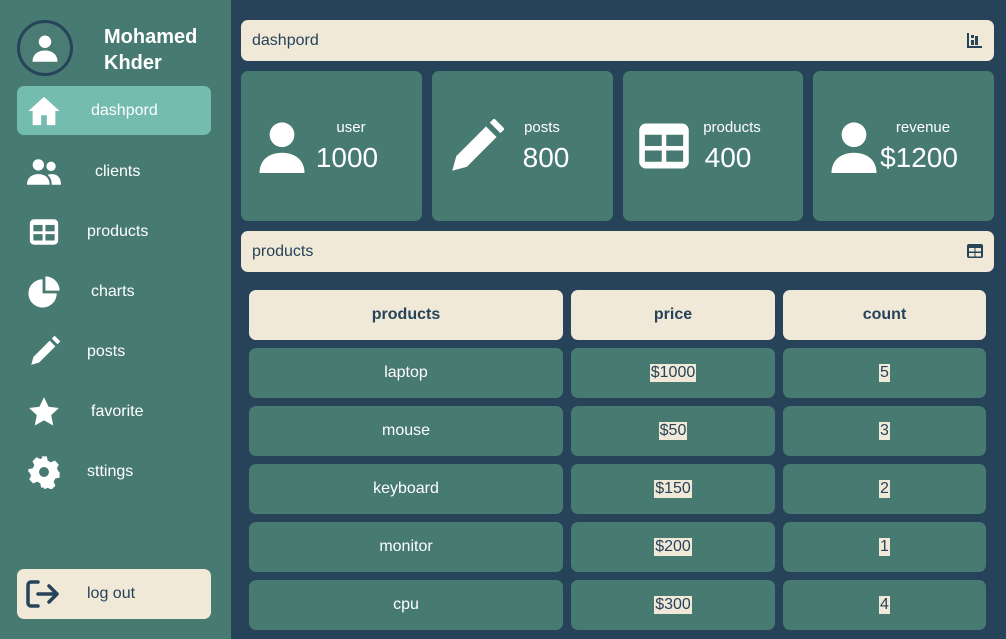  What do you see at coordinates (617, 40) in the screenshot?
I see `header-bar: dashpord` at bounding box center [617, 40].